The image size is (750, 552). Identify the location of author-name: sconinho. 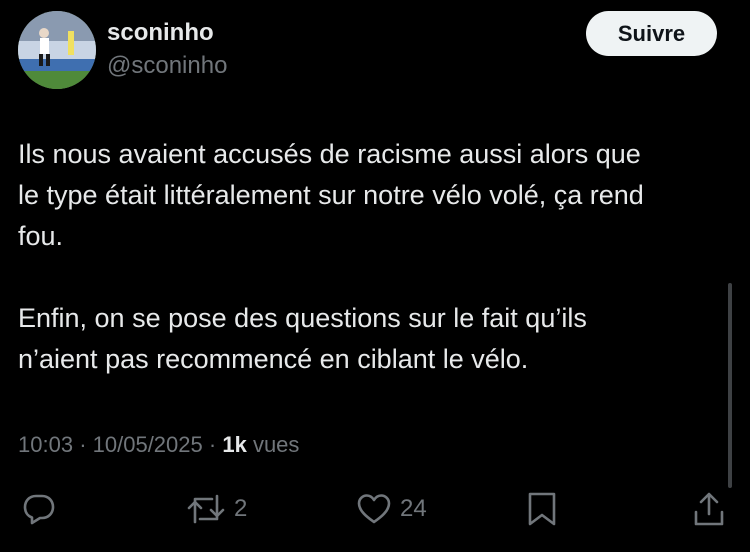
(160, 33).